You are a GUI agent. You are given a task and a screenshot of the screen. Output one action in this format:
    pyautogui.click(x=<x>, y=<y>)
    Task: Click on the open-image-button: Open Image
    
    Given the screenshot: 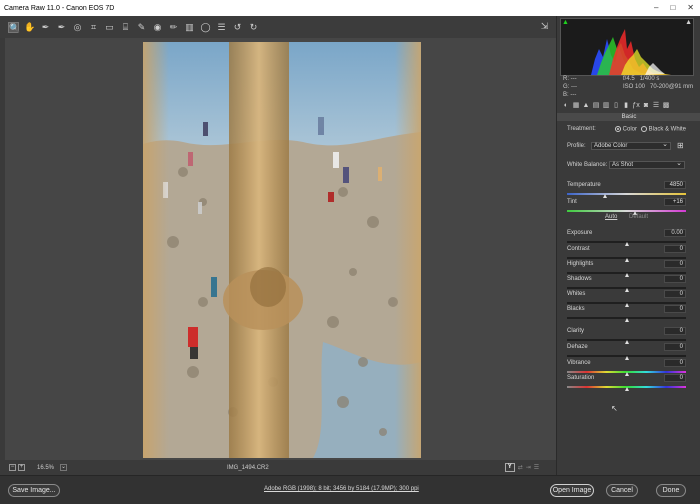 What is the action you would take?
    pyautogui.click(x=572, y=490)
    